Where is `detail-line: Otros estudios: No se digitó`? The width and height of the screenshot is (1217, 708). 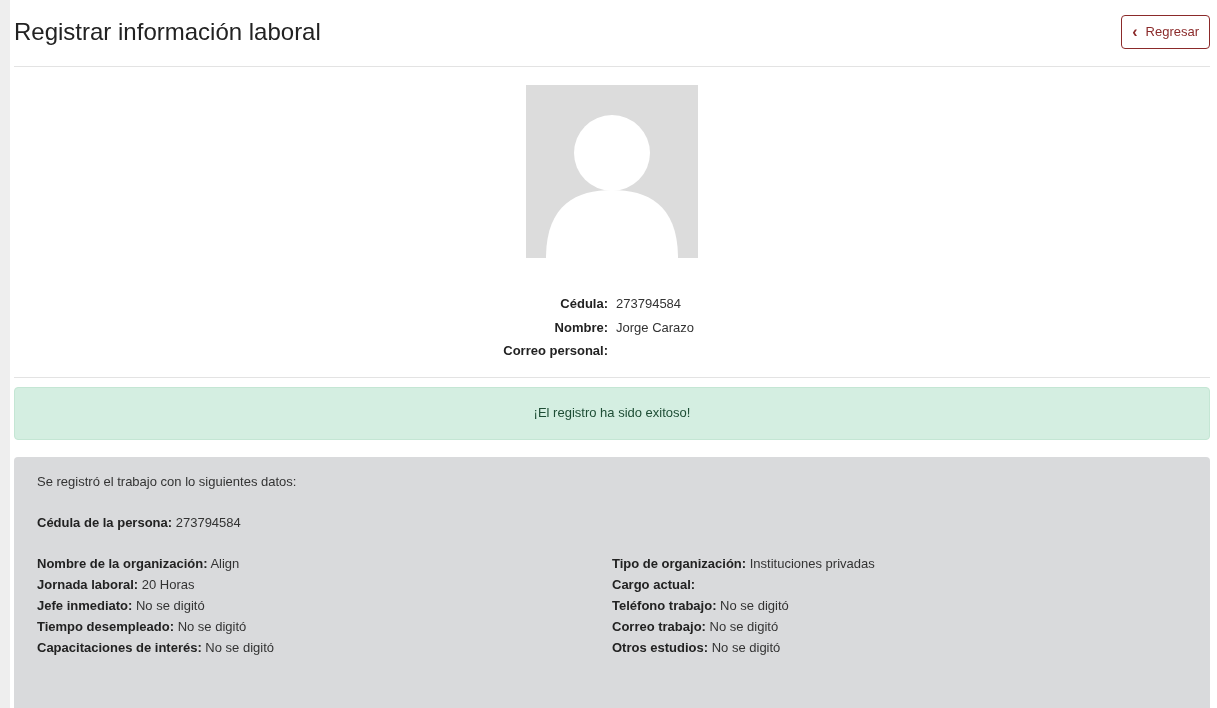 detail-line: Otros estudios: No se digitó is located at coordinates (697, 647).